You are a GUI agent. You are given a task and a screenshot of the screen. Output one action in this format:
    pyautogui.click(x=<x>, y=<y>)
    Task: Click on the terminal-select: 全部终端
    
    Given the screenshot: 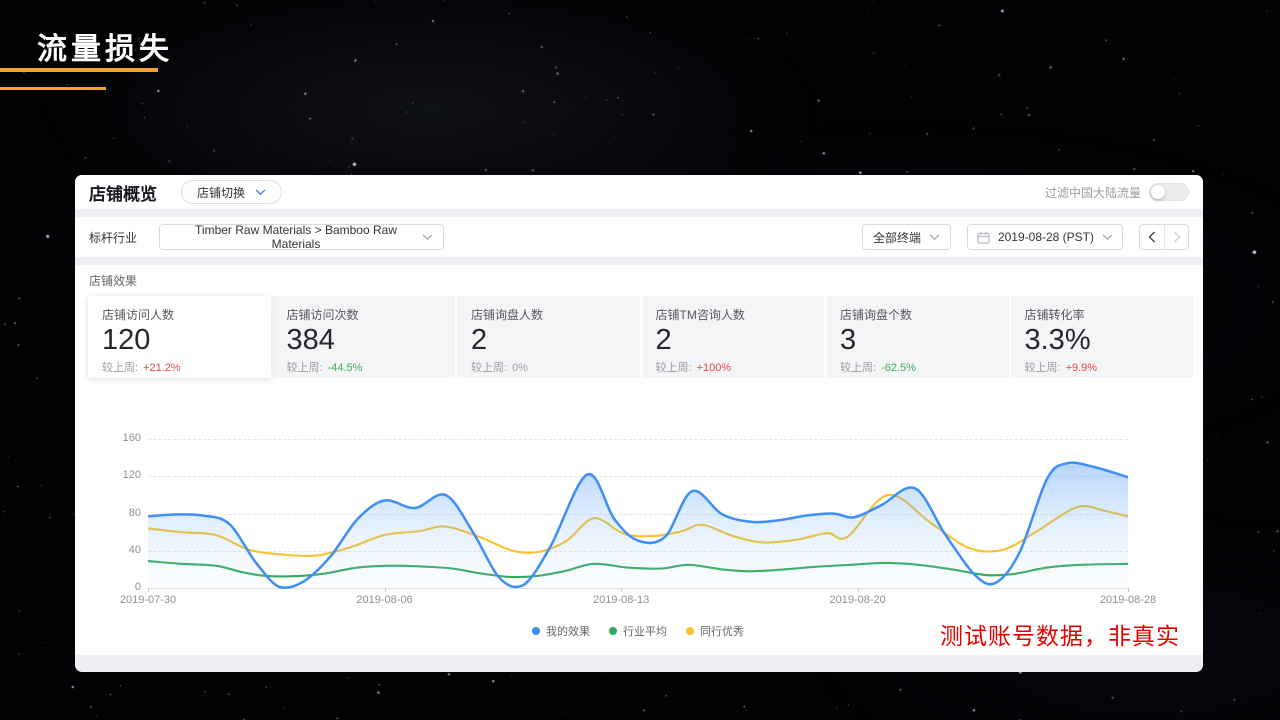 What is the action you would take?
    pyautogui.click(x=906, y=237)
    